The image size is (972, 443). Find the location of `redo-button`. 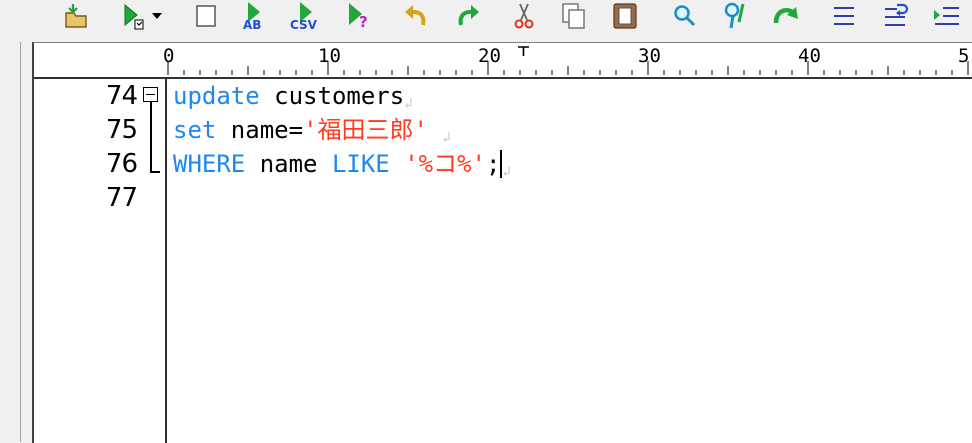

redo-button is located at coordinates (468, 16).